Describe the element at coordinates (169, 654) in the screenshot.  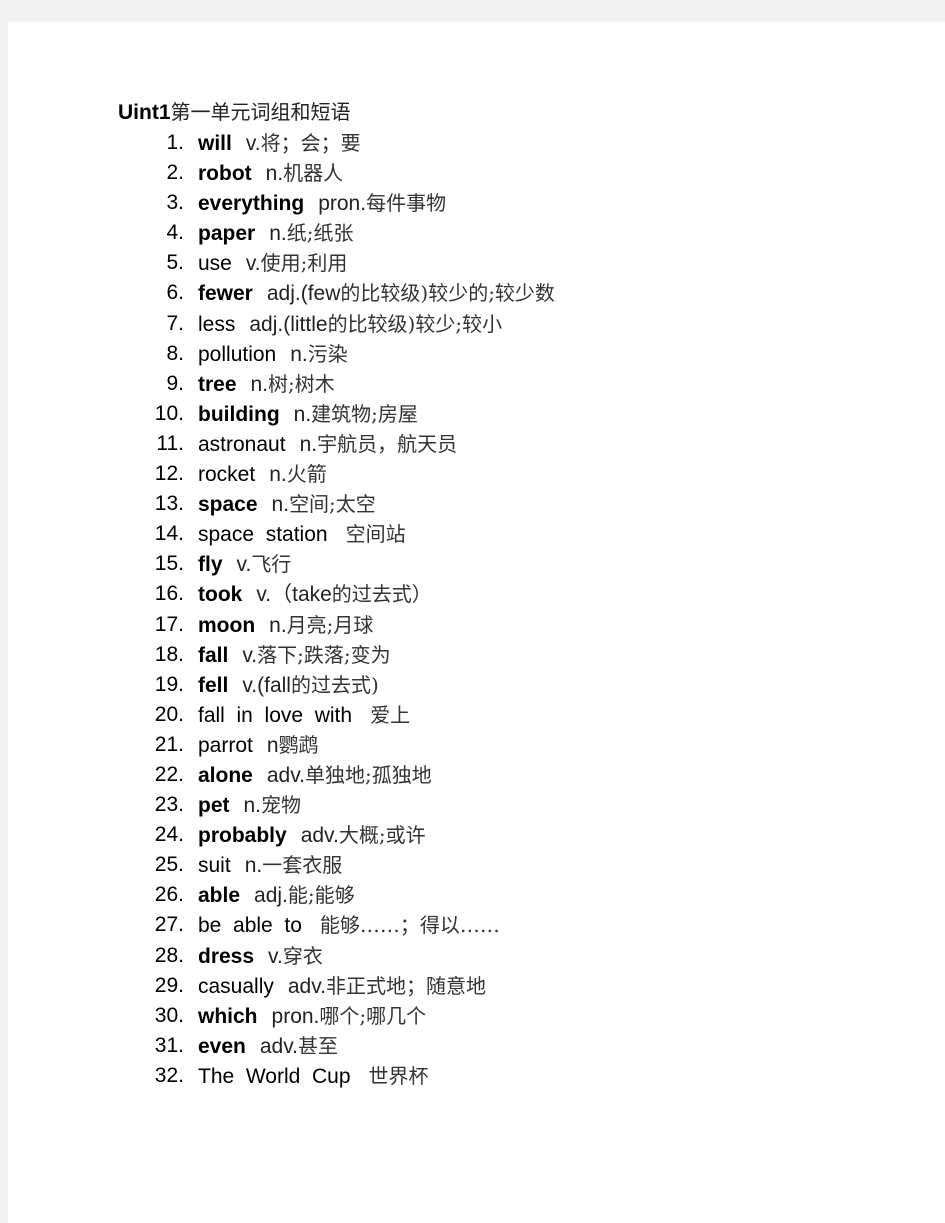
I see `item-number: 18.` at that location.